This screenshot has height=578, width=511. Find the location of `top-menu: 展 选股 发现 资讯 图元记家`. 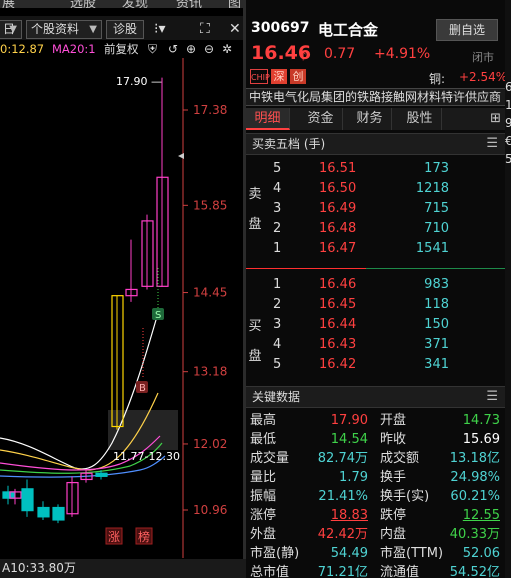

top-menu: 展 选股 发现 资讯 图元记家 is located at coordinates (123, 4).